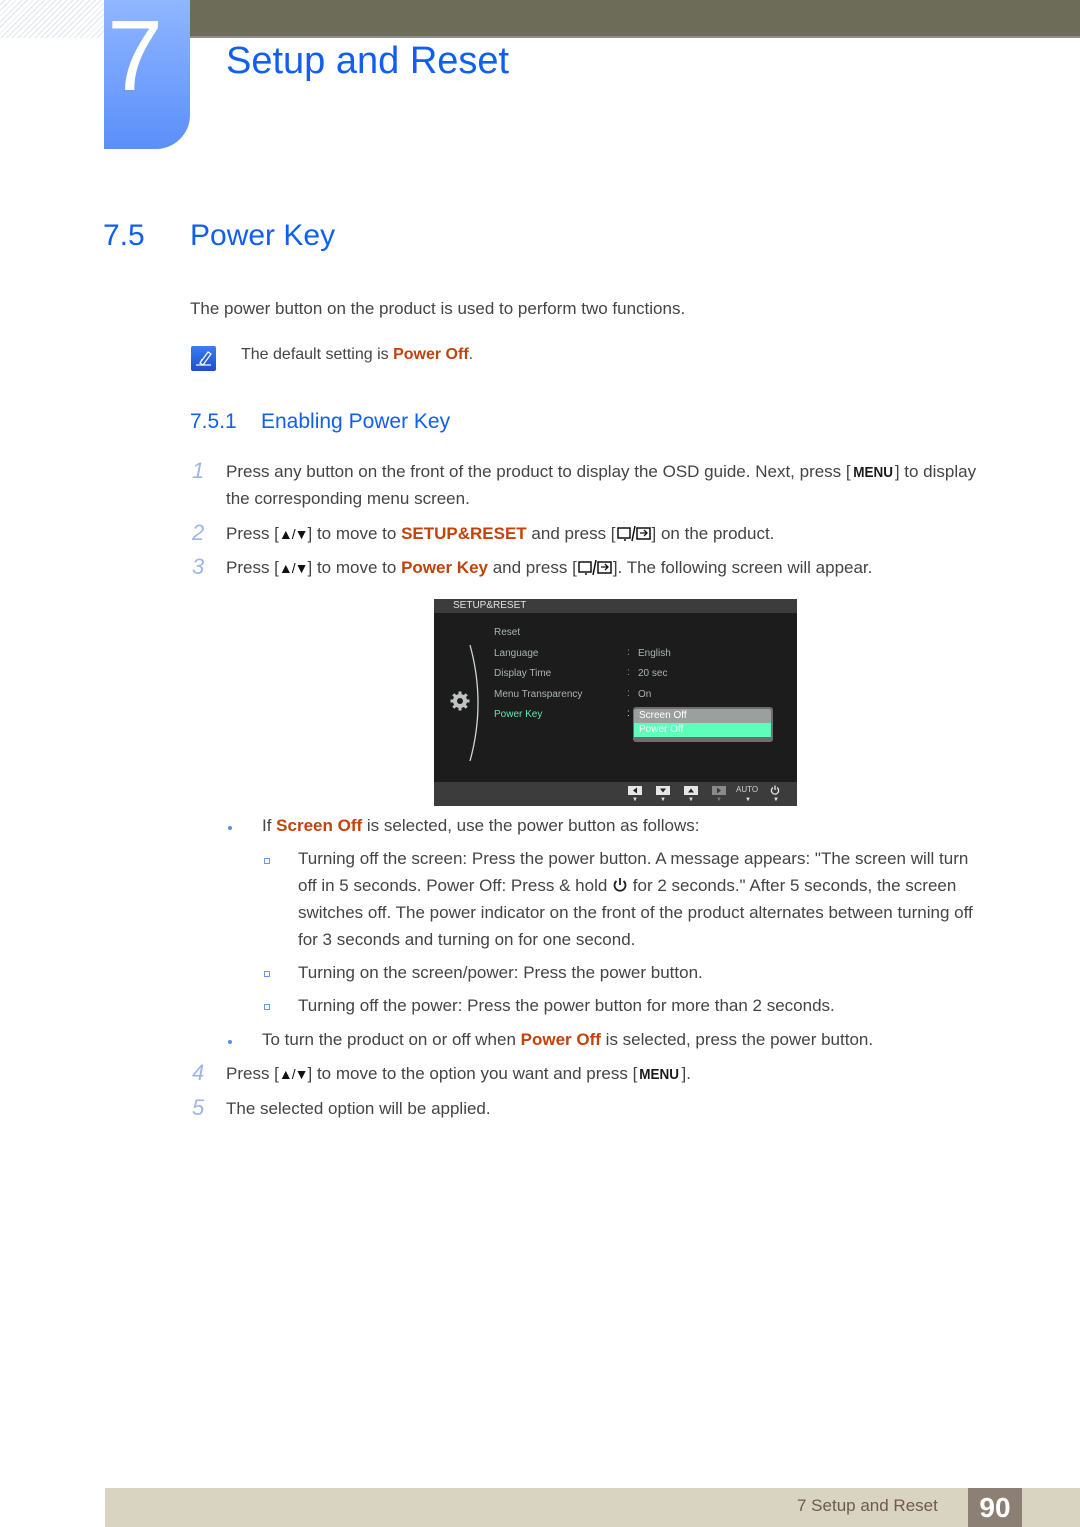 The width and height of the screenshot is (1080, 1527). What do you see at coordinates (507, 632) in the screenshot?
I see `osd-item-reset: Reset` at bounding box center [507, 632].